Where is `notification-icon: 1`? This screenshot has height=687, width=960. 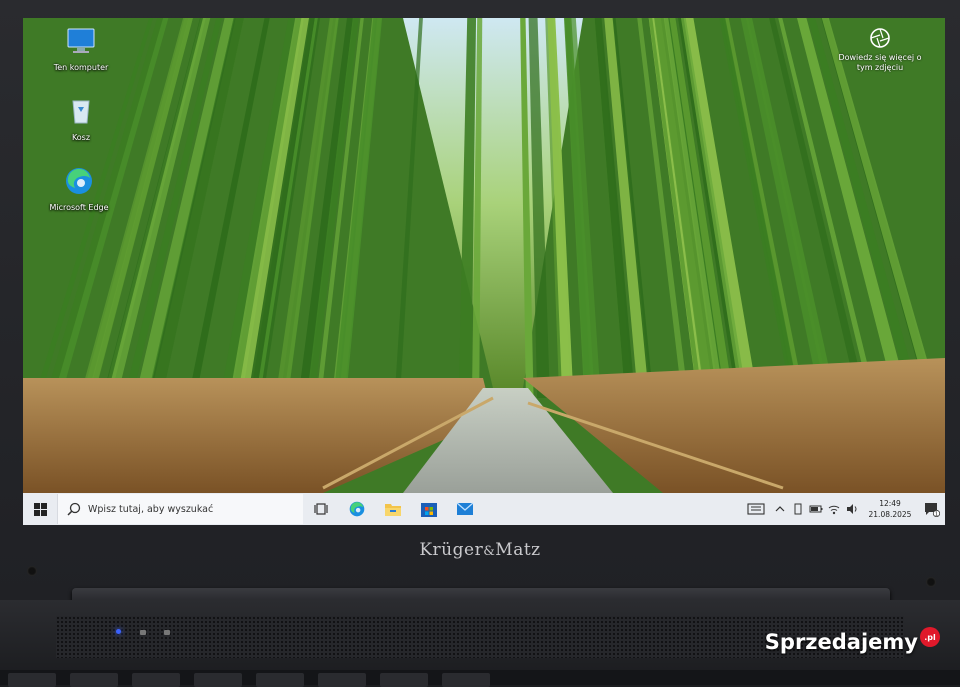 notification-icon: 1 is located at coordinates (932, 510).